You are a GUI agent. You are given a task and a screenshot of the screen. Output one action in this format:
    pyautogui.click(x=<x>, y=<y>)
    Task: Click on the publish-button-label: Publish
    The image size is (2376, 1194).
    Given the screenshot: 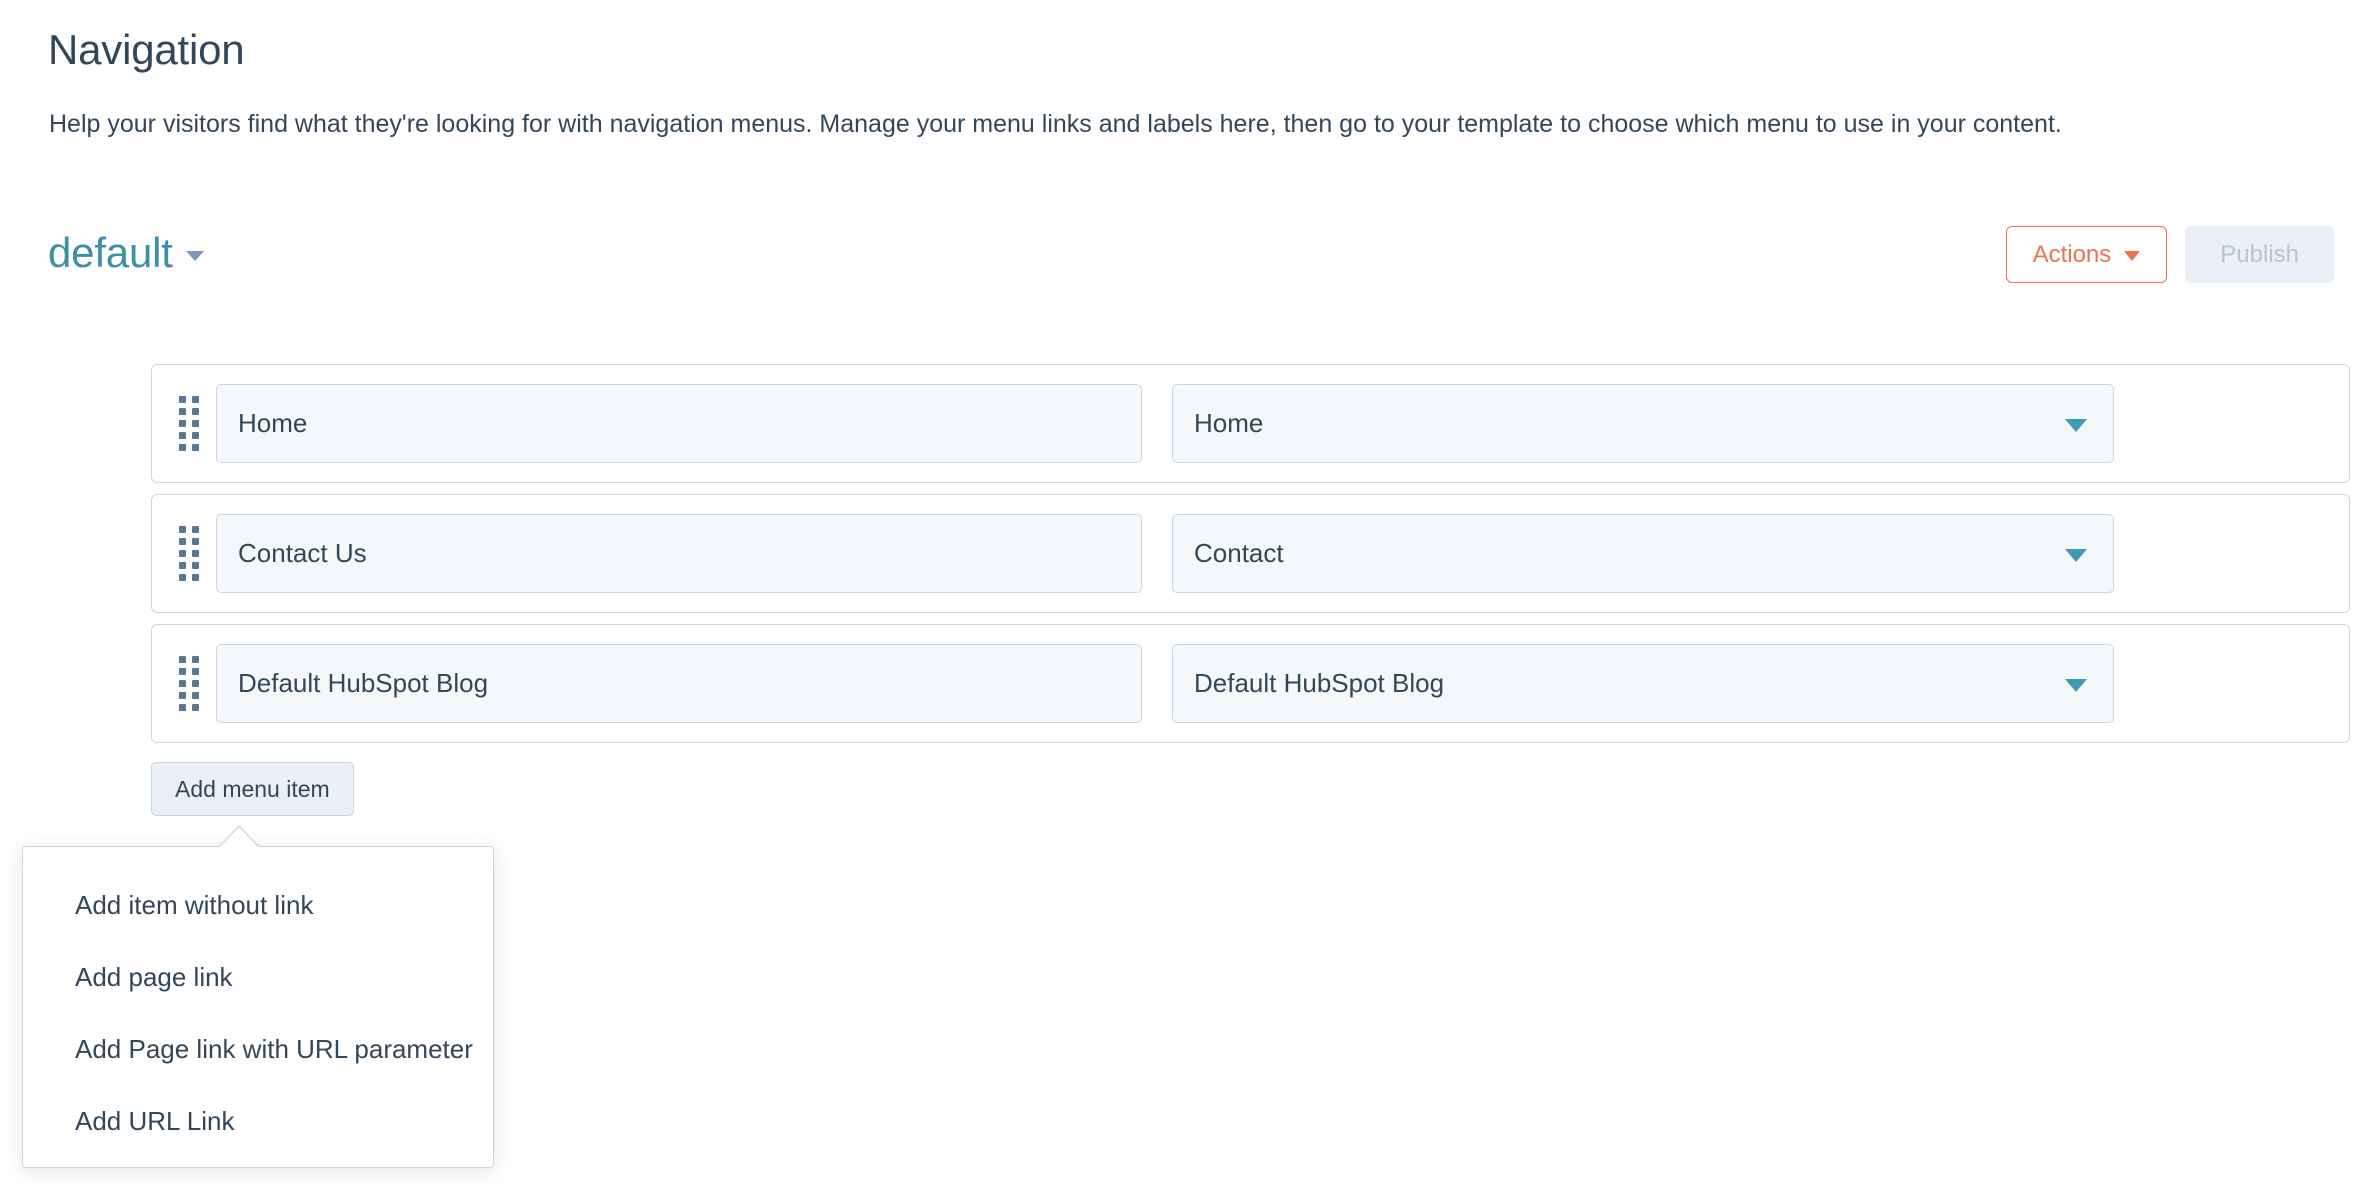 What is the action you would take?
    pyautogui.click(x=2259, y=254)
    